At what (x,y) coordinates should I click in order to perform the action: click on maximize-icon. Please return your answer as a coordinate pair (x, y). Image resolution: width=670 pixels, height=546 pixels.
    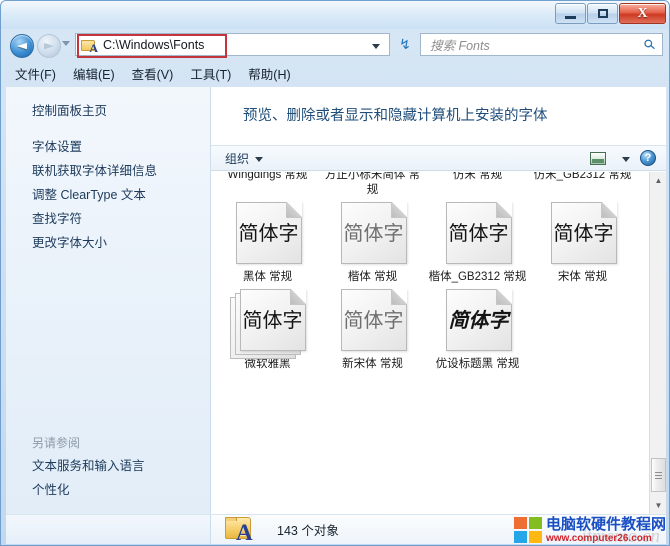
    Looking at the image, I should click on (602, 13).